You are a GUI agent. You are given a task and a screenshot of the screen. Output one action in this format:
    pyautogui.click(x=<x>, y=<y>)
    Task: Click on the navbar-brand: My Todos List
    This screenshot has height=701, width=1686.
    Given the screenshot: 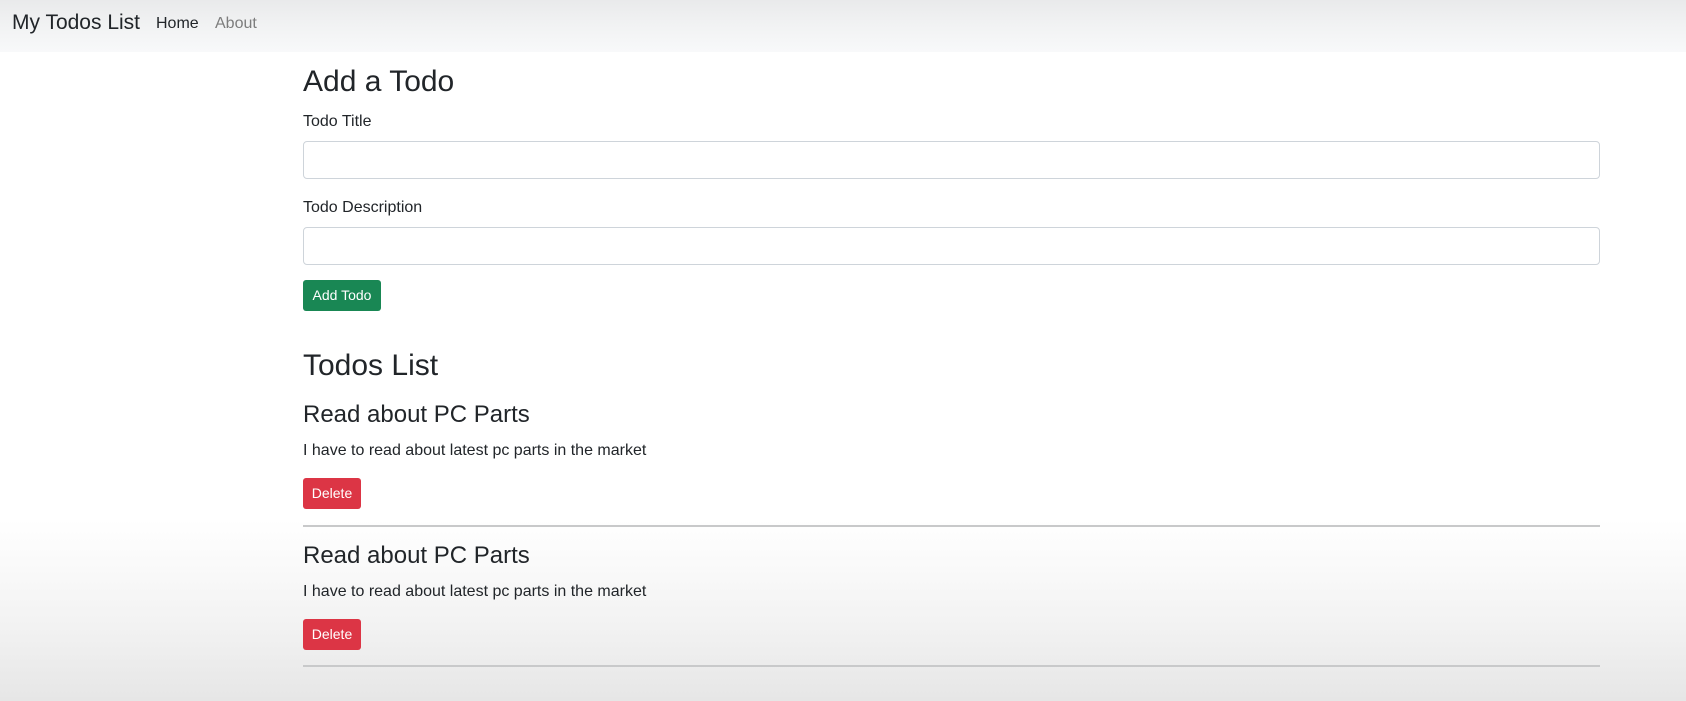 What is the action you would take?
    pyautogui.click(x=76, y=23)
    